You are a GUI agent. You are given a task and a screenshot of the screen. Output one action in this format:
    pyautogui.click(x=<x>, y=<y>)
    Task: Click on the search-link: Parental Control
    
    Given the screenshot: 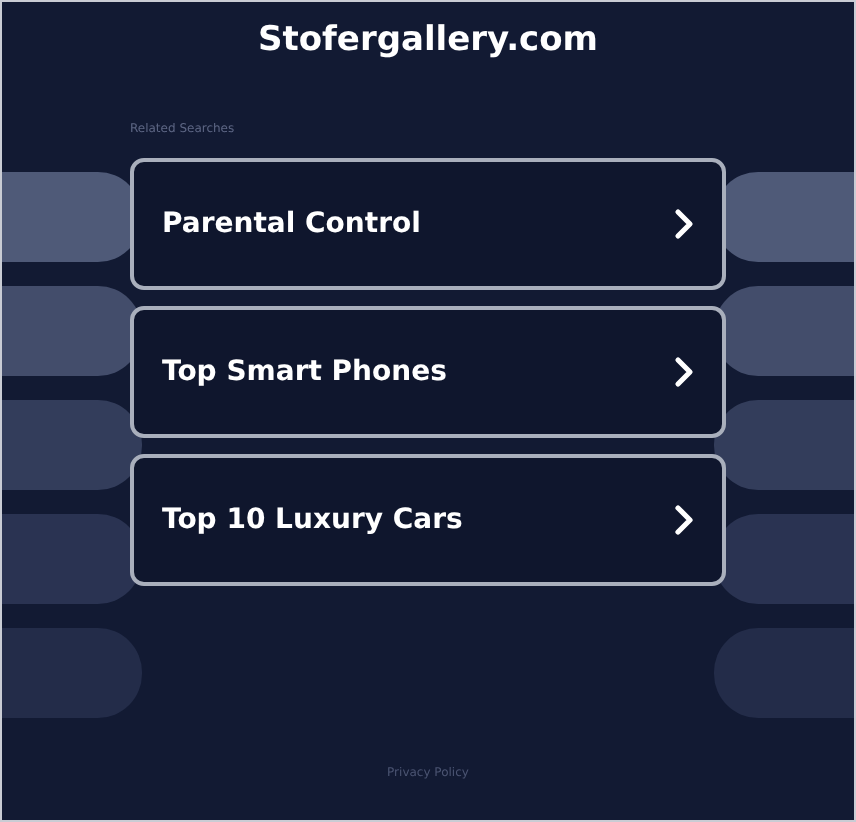 What is the action you would take?
    pyautogui.click(x=428, y=224)
    